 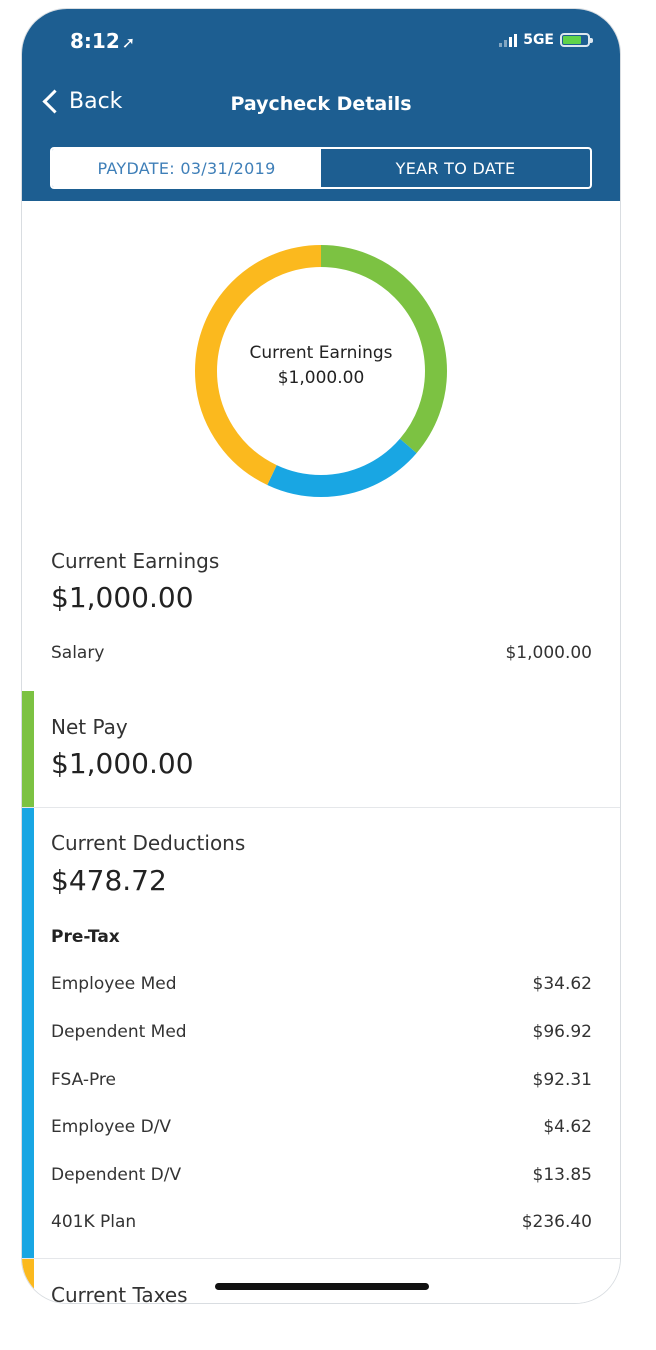 What do you see at coordinates (85, 937) in the screenshot?
I see `pre-tax-heading: Pre-Tax` at bounding box center [85, 937].